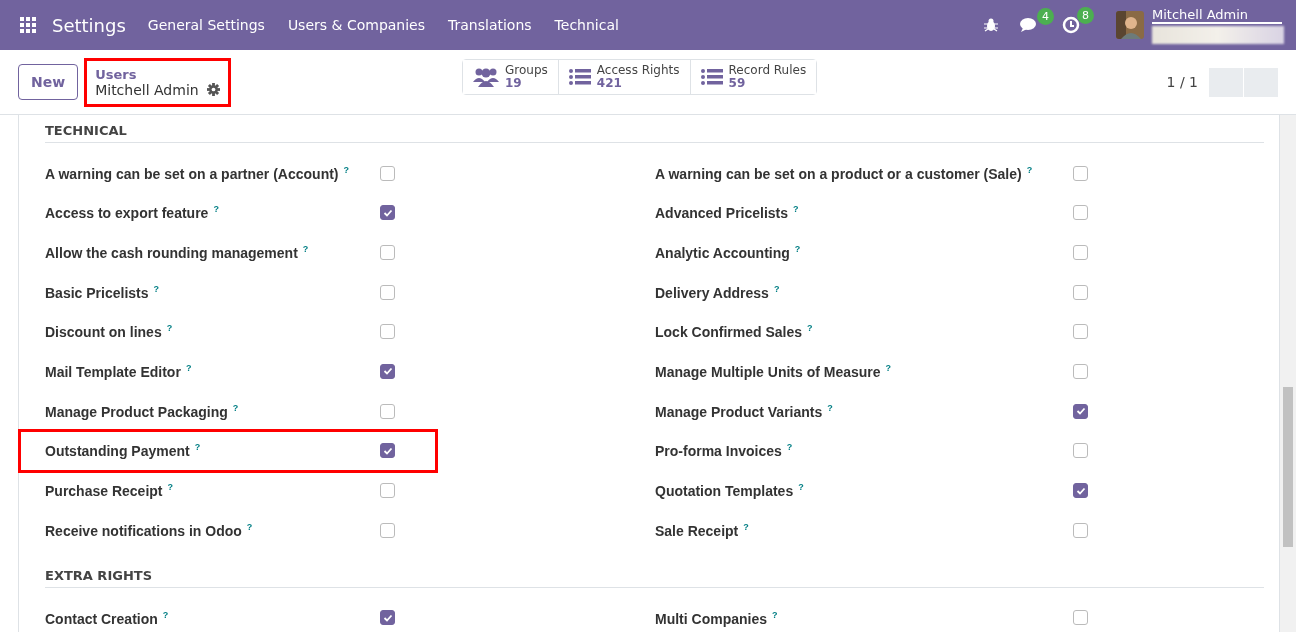 The width and height of the screenshot is (1296, 632). I want to click on activity-count: 8, so click(1085, 15).